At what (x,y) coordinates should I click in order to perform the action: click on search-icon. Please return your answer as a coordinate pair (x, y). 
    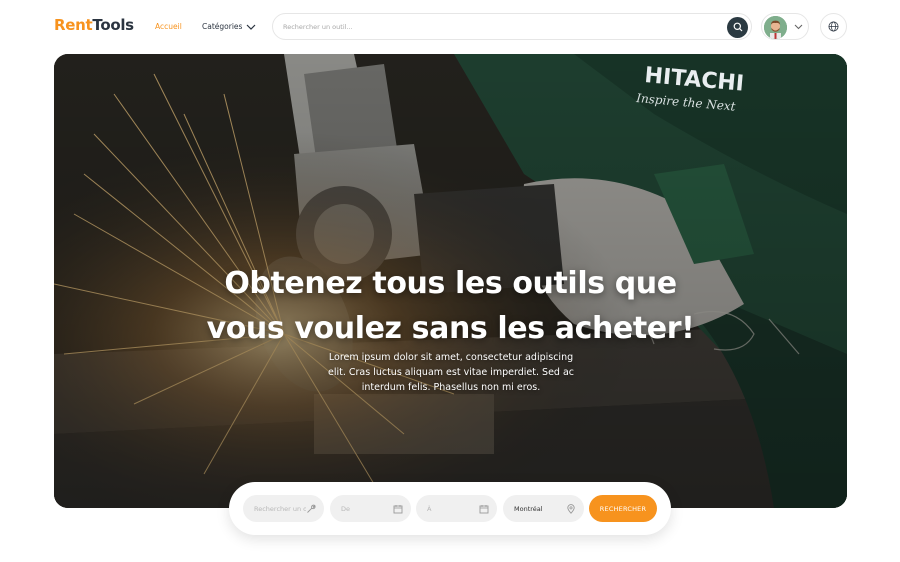
    Looking at the image, I should click on (737, 27).